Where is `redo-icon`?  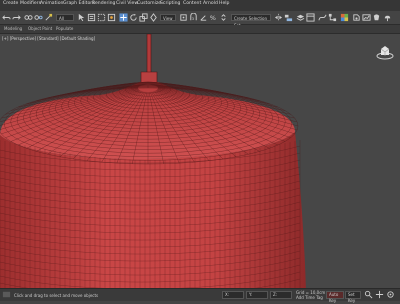
redo-icon is located at coordinates (16, 17).